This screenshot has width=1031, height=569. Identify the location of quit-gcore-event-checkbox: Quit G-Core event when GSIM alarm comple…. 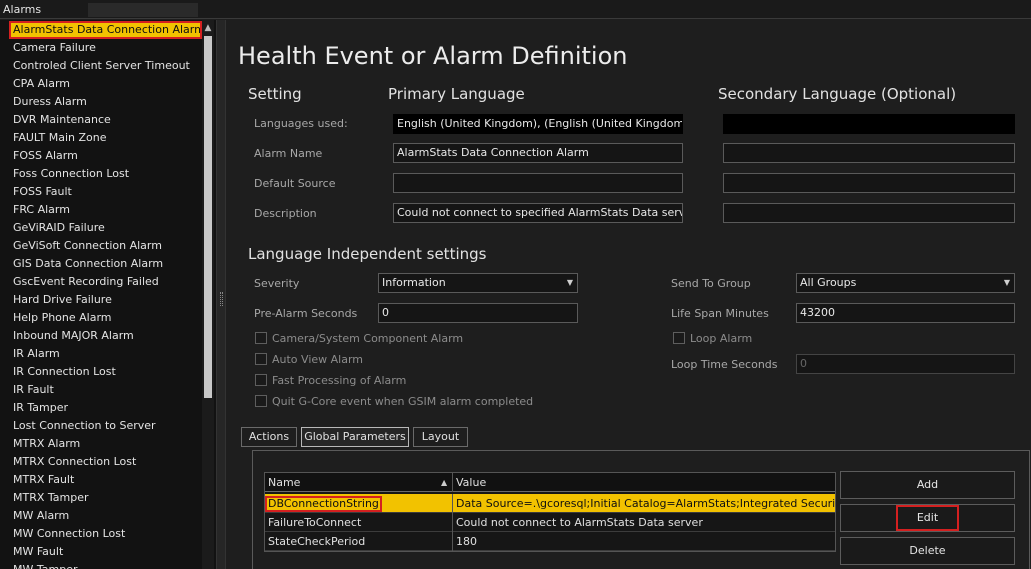
(394, 403).